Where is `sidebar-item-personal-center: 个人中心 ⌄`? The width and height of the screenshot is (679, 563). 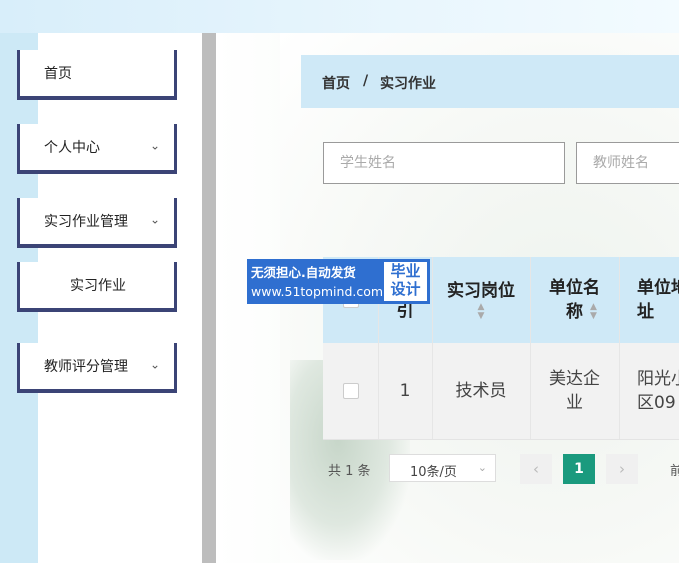 sidebar-item-personal-center: 个人中心 ⌄ is located at coordinates (97, 149).